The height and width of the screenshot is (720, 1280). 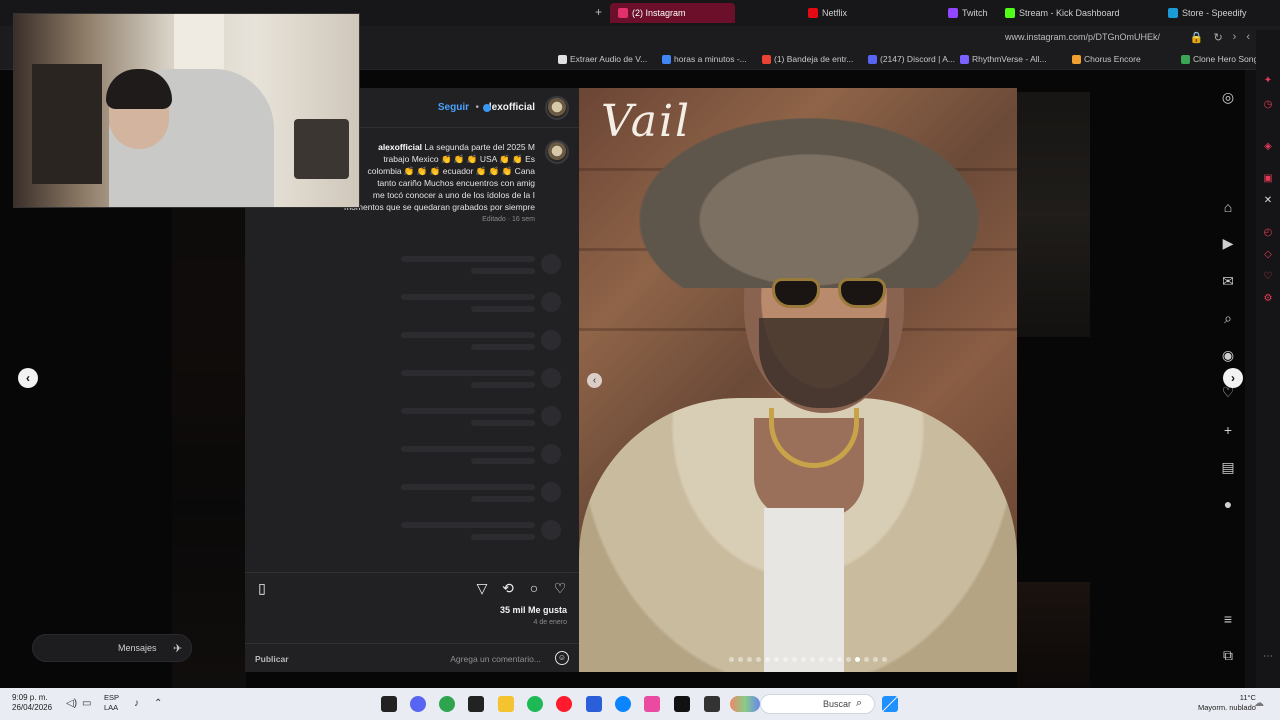 What do you see at coordinates (1106, 59) in the screenshot?
I see `bookmark-chorus: Chorus Encore` at bounding box center [1106, 59].